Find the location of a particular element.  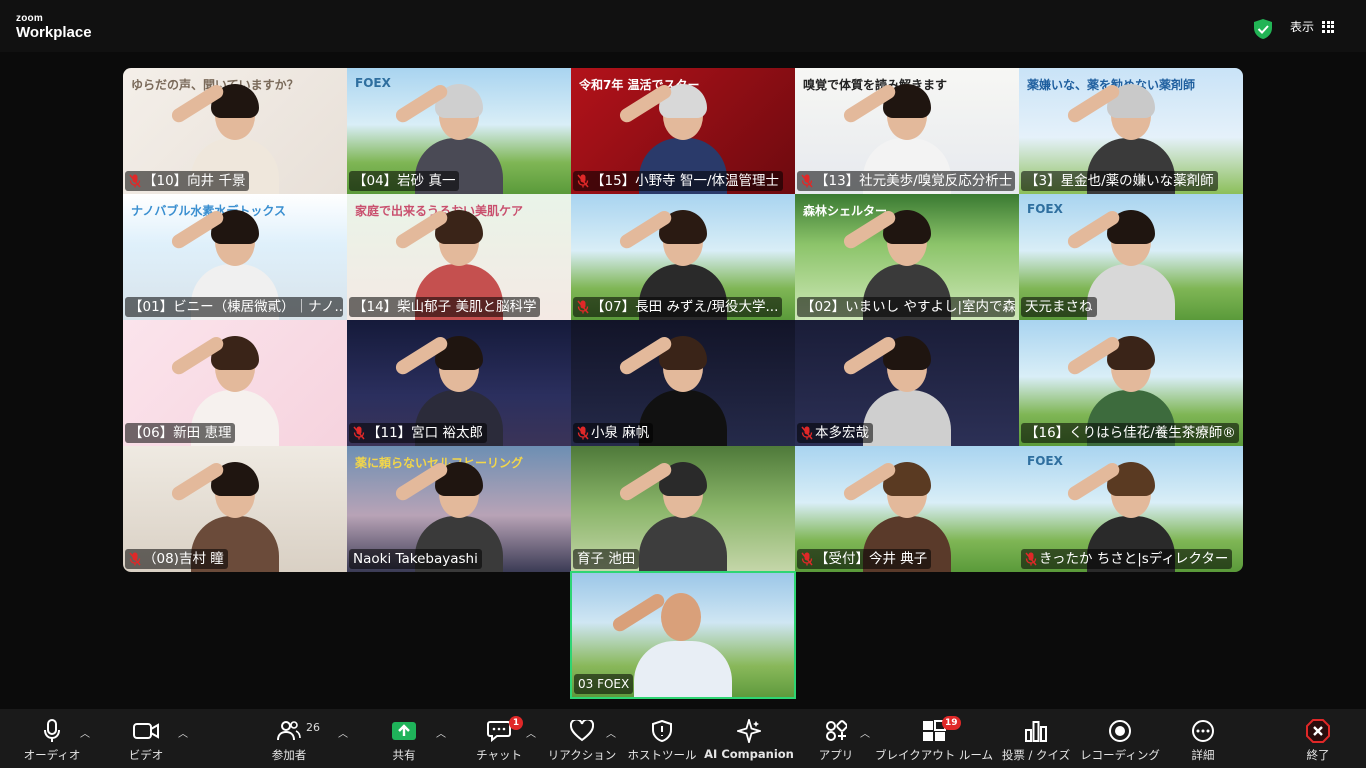

apps-button: アプリ is located at coordinates (836, 742).